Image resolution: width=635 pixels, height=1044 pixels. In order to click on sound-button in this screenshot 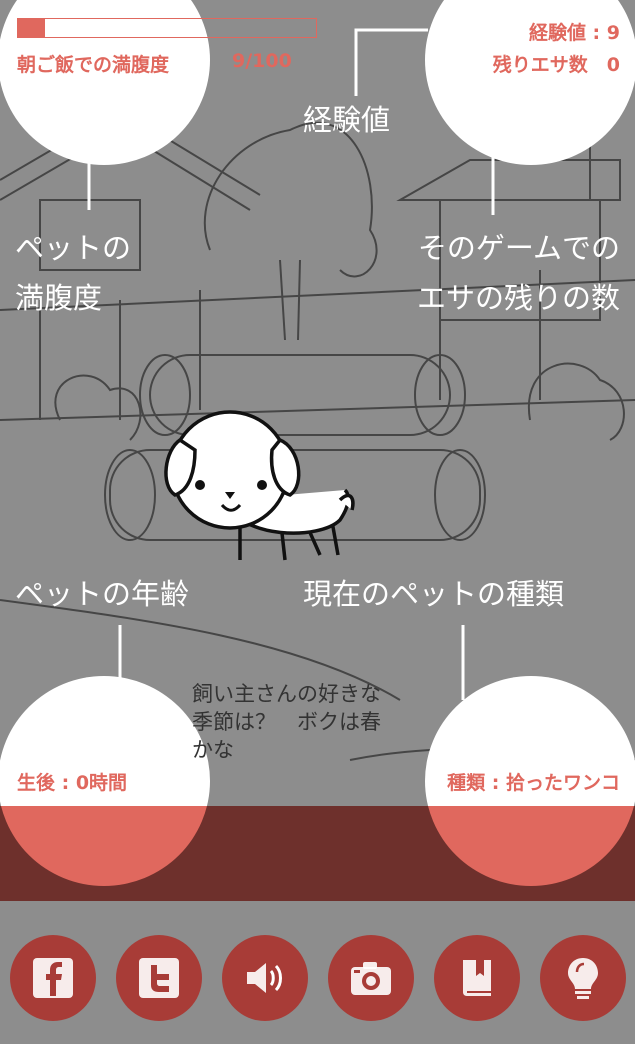, I will do `click(265, 978)`.